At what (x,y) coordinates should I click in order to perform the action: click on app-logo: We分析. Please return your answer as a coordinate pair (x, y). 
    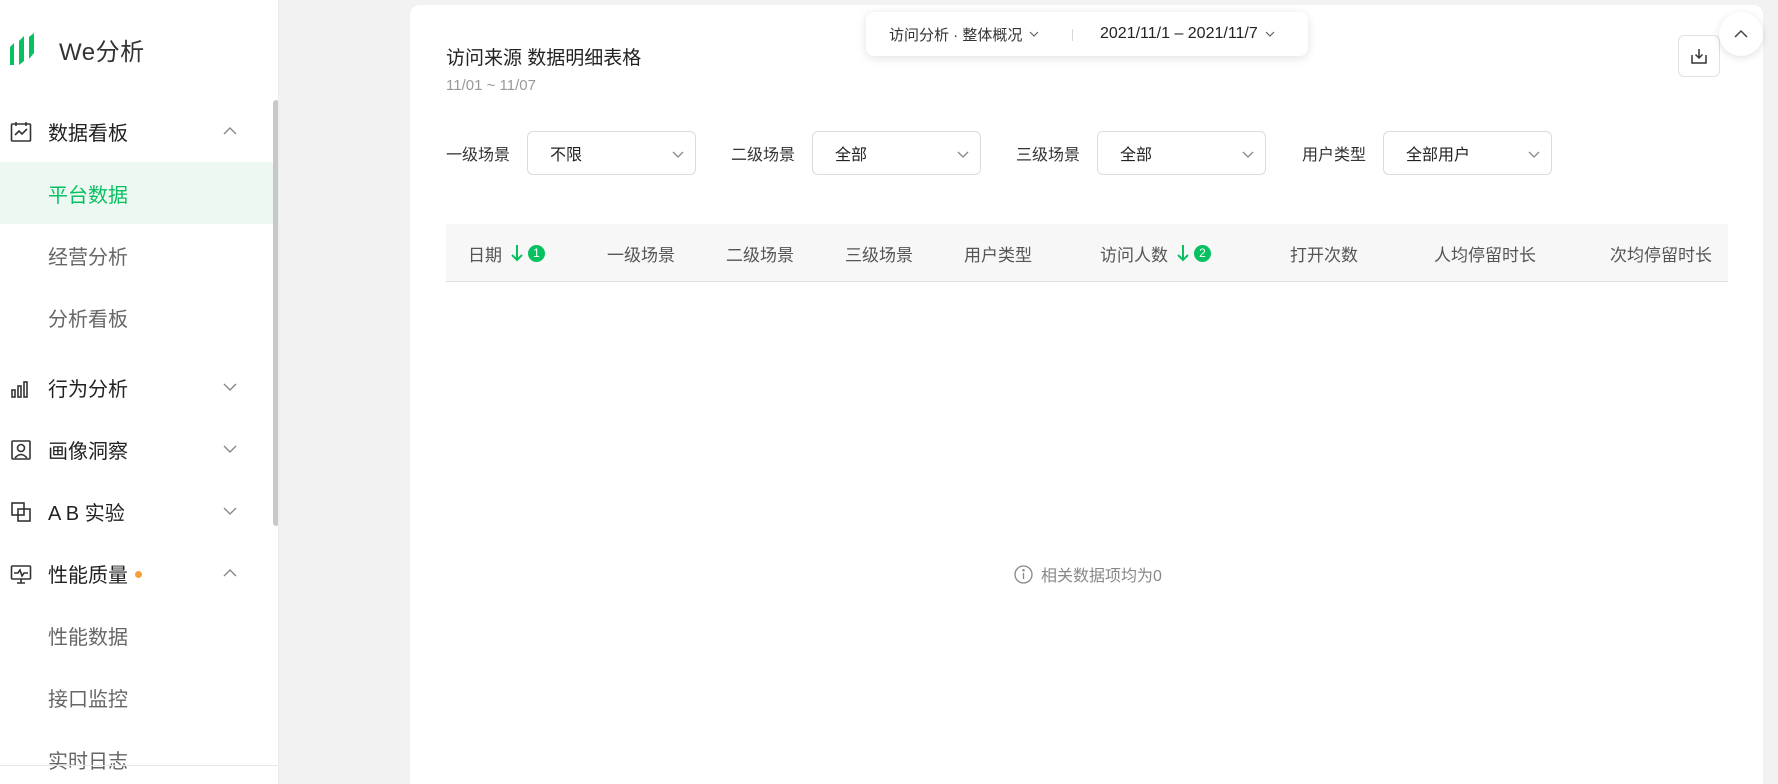
    Looking at the image, I should click on (76, 49).